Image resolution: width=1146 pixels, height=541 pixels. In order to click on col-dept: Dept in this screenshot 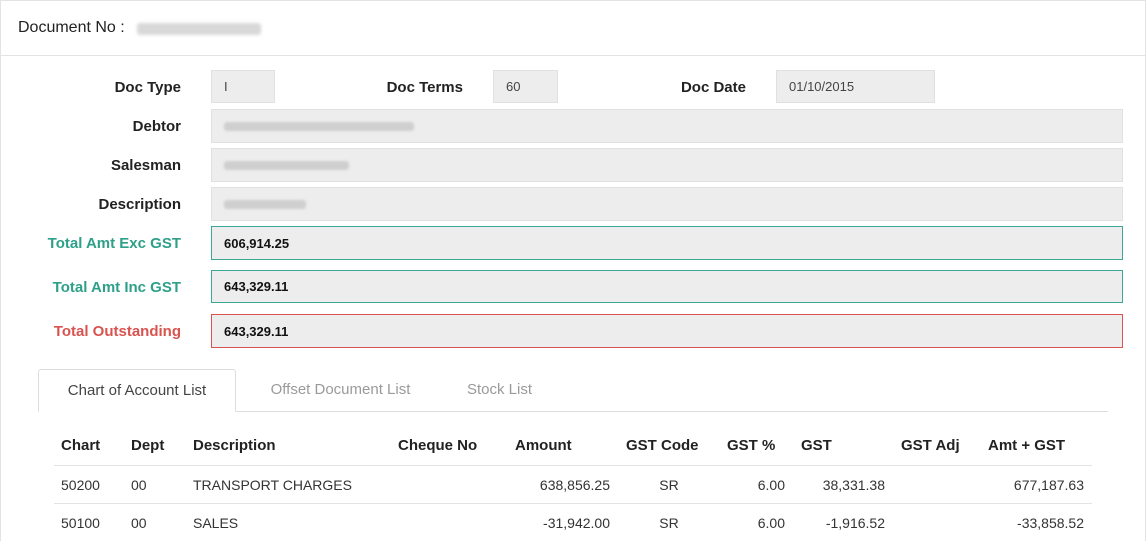, I will do `click(148, 445)`.